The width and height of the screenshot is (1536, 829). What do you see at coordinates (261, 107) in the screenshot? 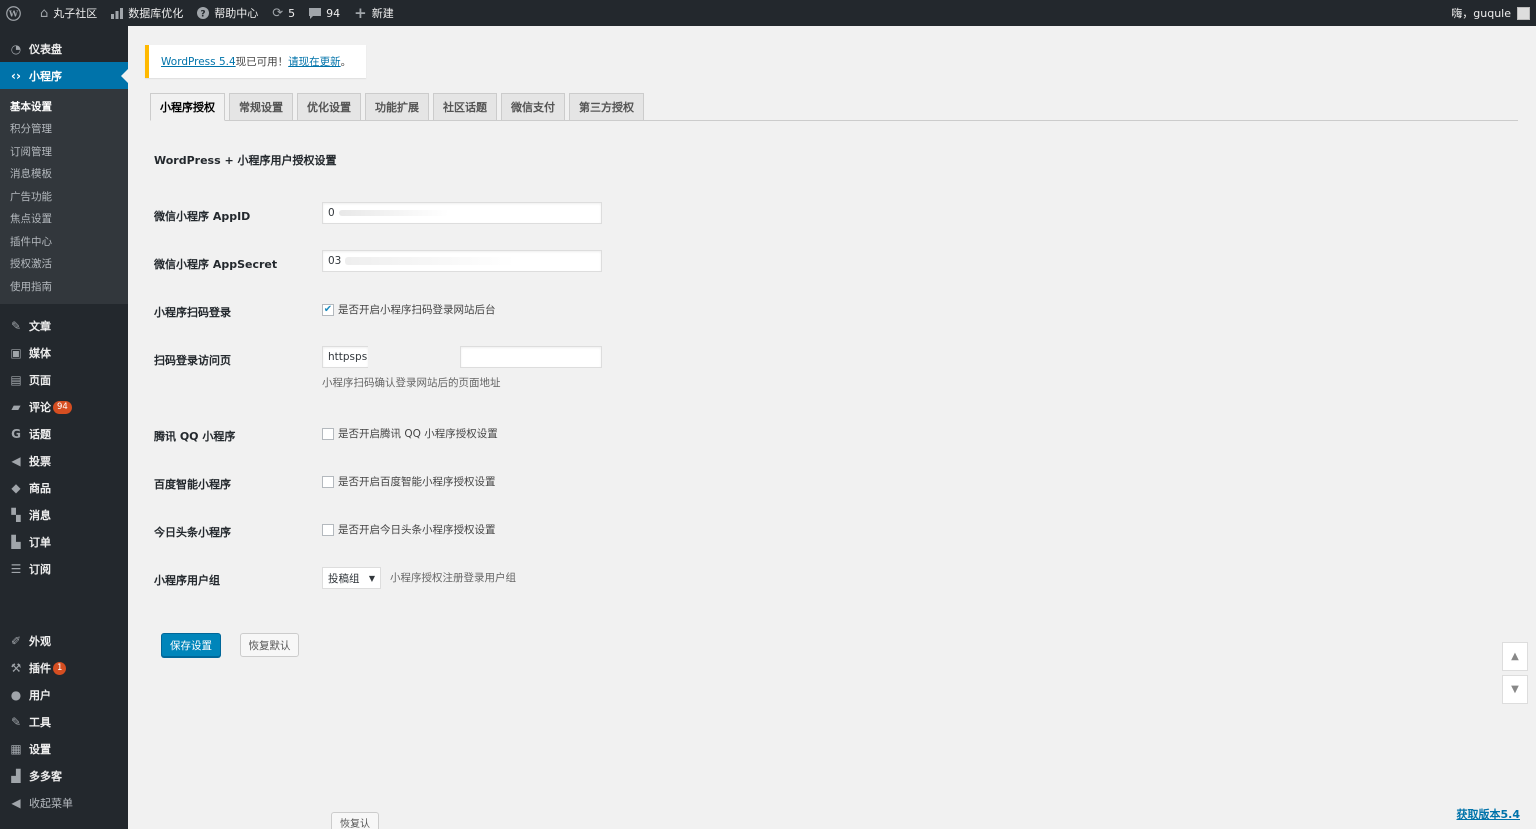
I see `tab-general: 常规设置` at bounding box center [261, 107].